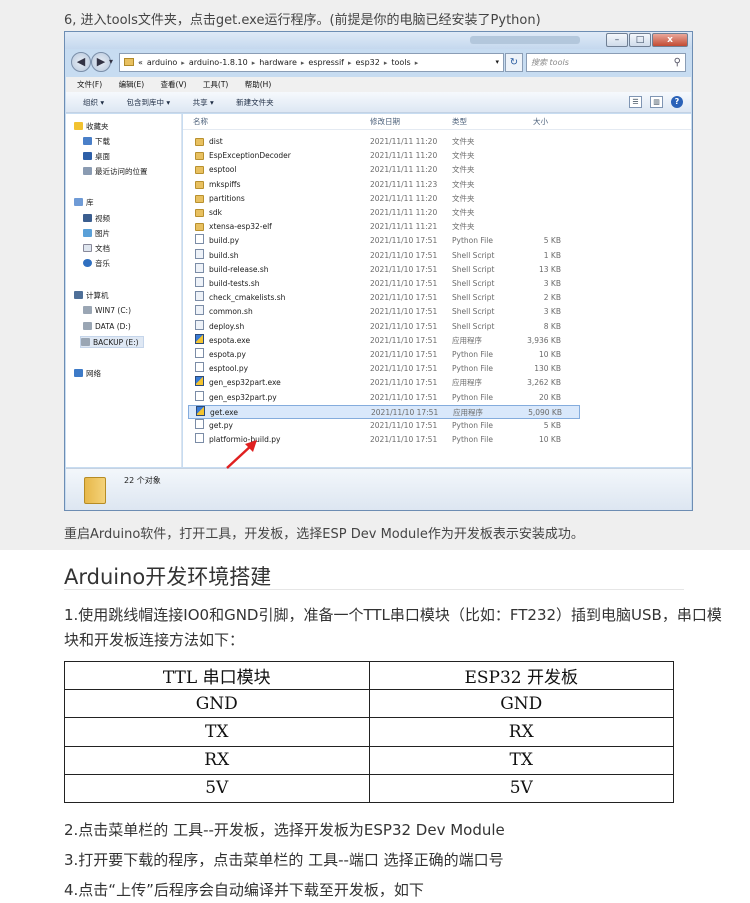  I want to click on menu-edit: 编辑(E), so click(132, 84).